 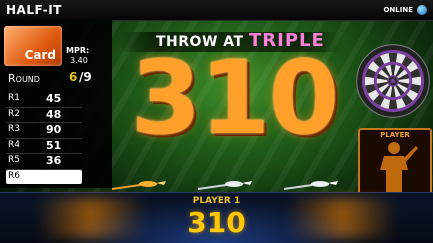 I want to click on round-row-label: R2, so click(x=14, y=113).